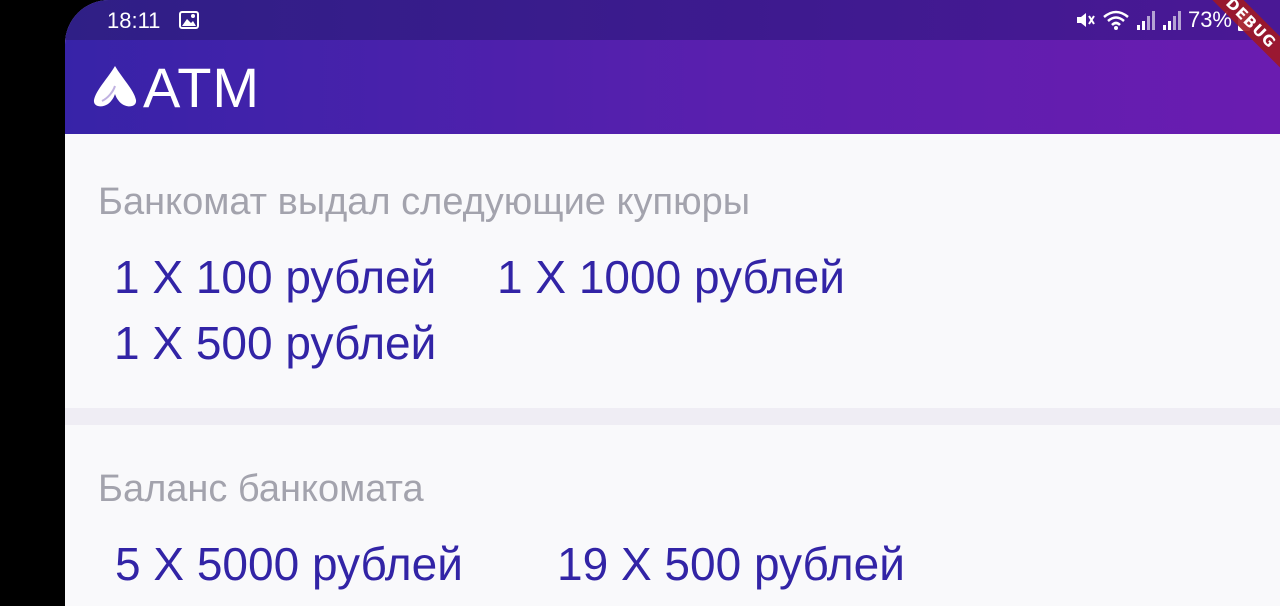 The width and height of the screenshot is (1280, 606). What do you see at coordinates (1116, 20) in the screenshot?
I see `wifi-icon` at bounding box center [1116, 20].